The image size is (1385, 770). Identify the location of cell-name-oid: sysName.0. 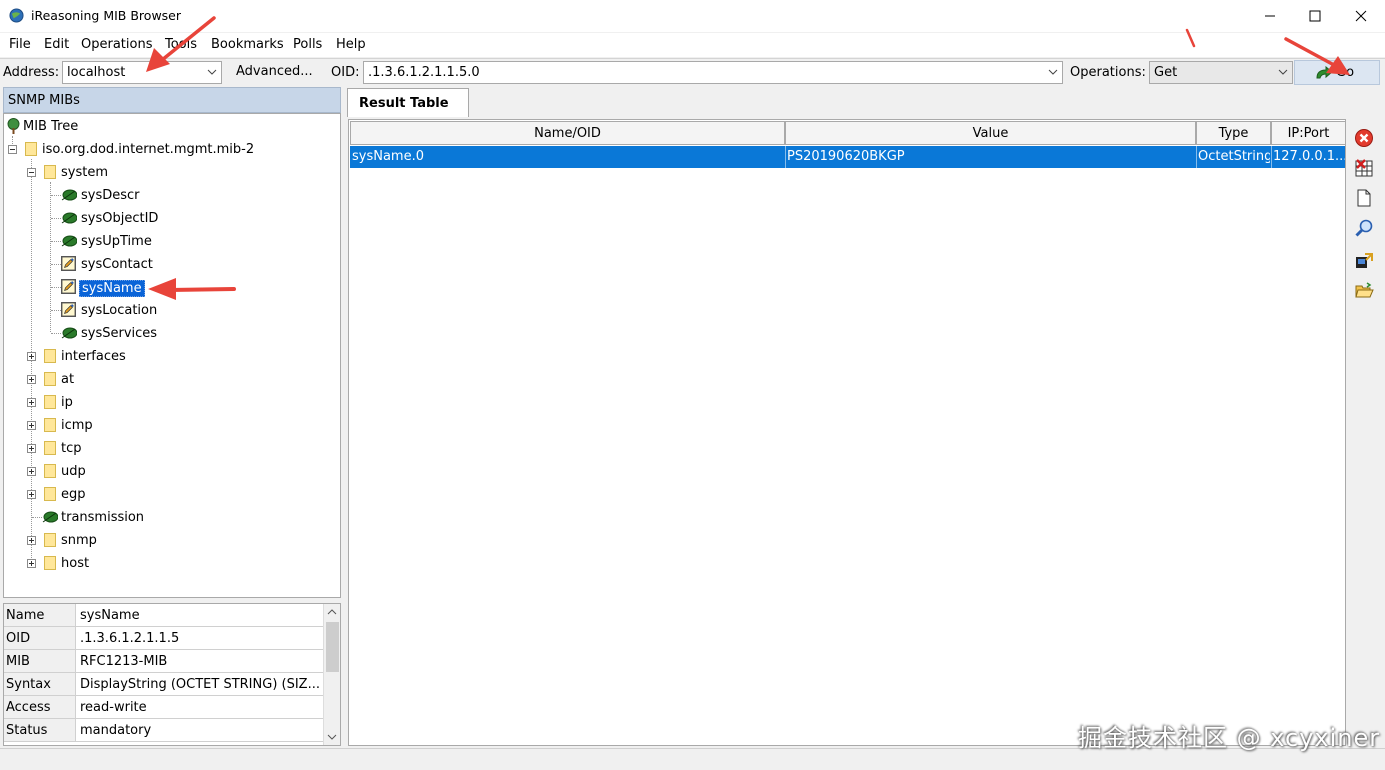
(388, 156).